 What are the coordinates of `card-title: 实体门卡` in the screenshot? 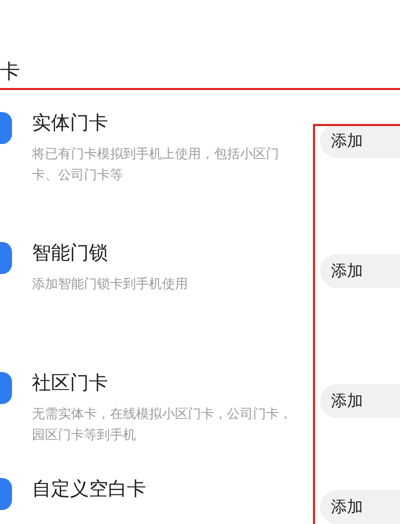 It's located at (70, 123).